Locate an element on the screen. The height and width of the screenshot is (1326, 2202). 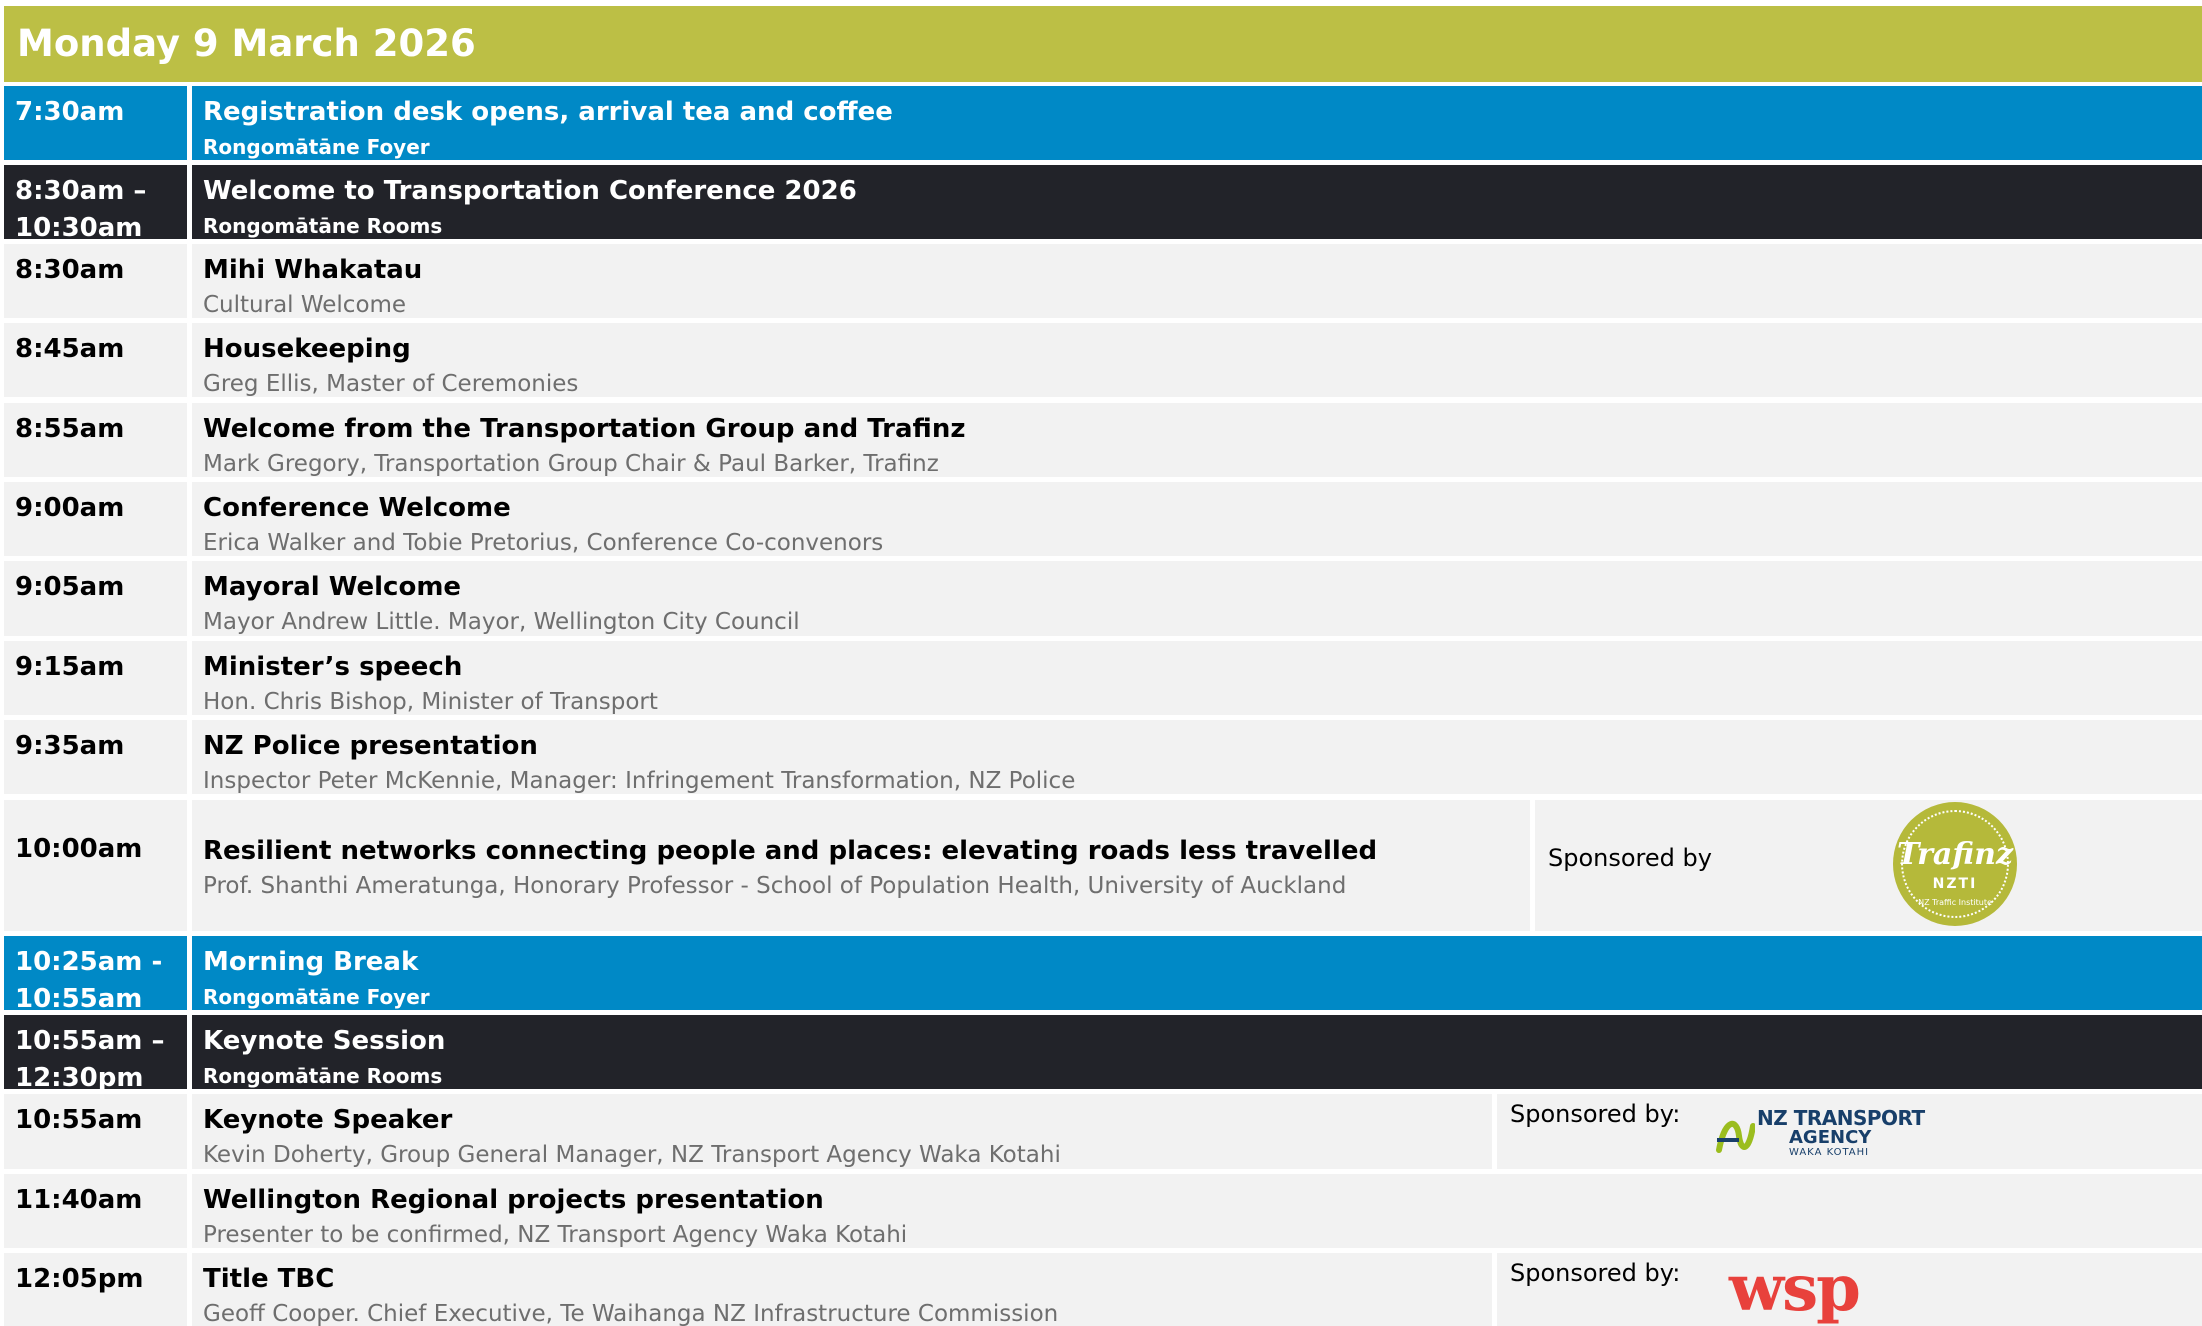
session-time: 8:45am is located at coordinates (95, 360).